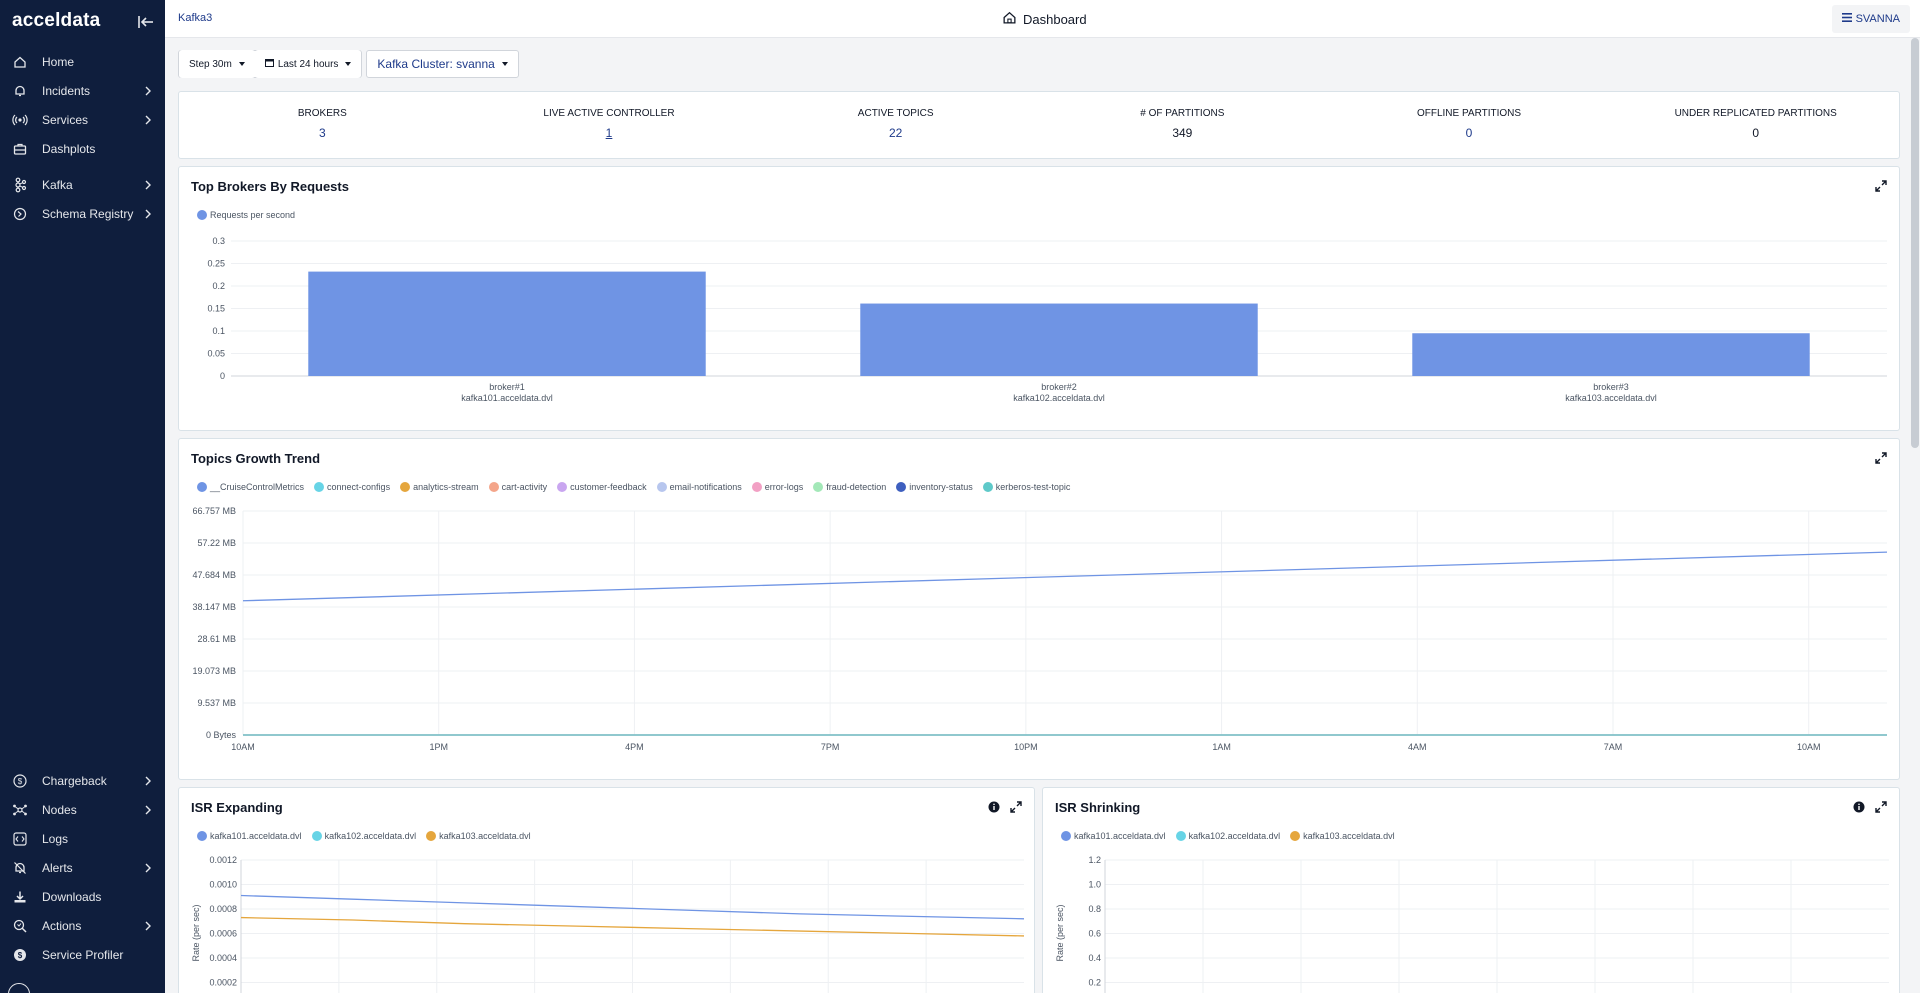  I want to click on avatar, so click(19, 988).